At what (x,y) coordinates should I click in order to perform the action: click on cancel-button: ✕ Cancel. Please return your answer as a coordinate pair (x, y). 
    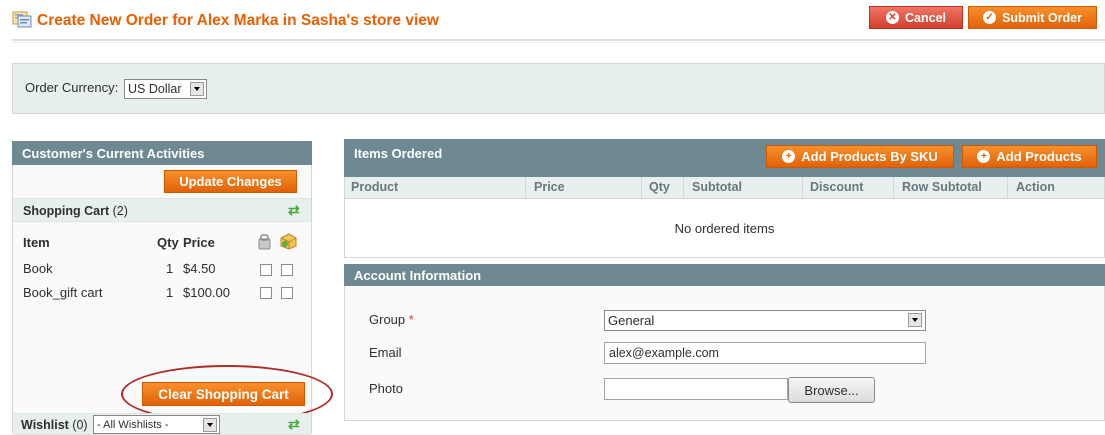
    Looking at the image, I should click on (916, 17).